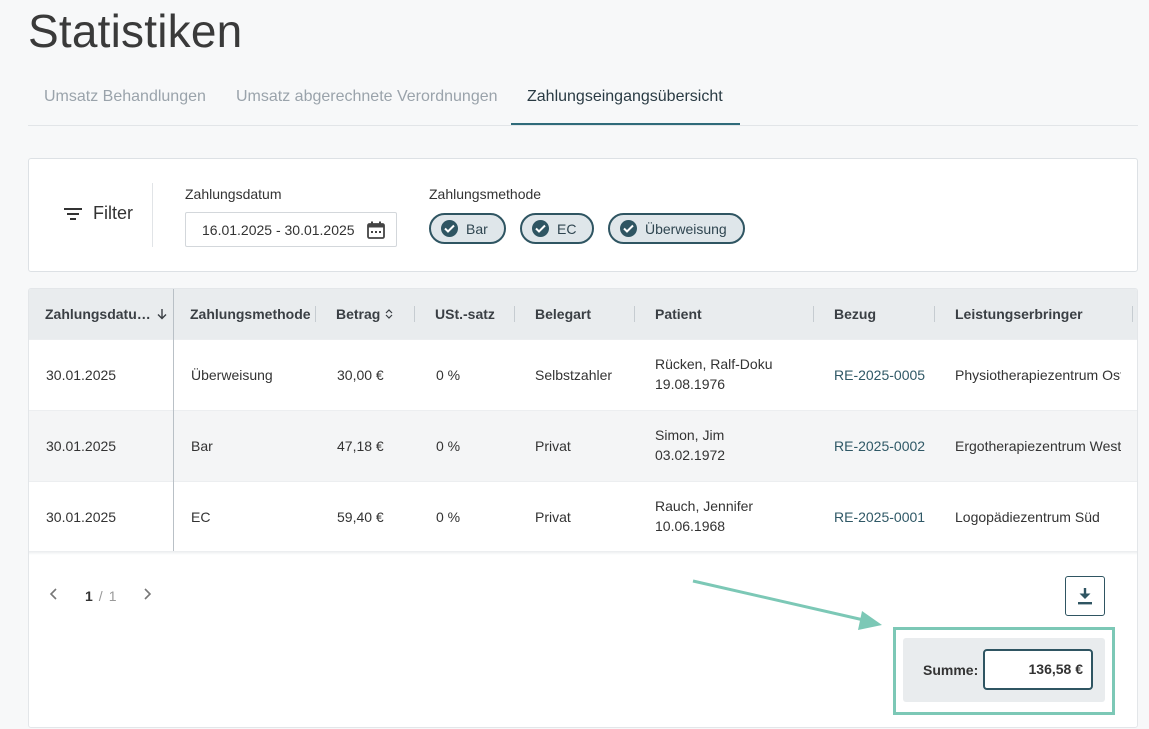 This screenshot has width=1149, height=729. Describe the element at coordinates (1038, 669) in the screenshot. I see `summary-value-field: 136,58 €` at that location.